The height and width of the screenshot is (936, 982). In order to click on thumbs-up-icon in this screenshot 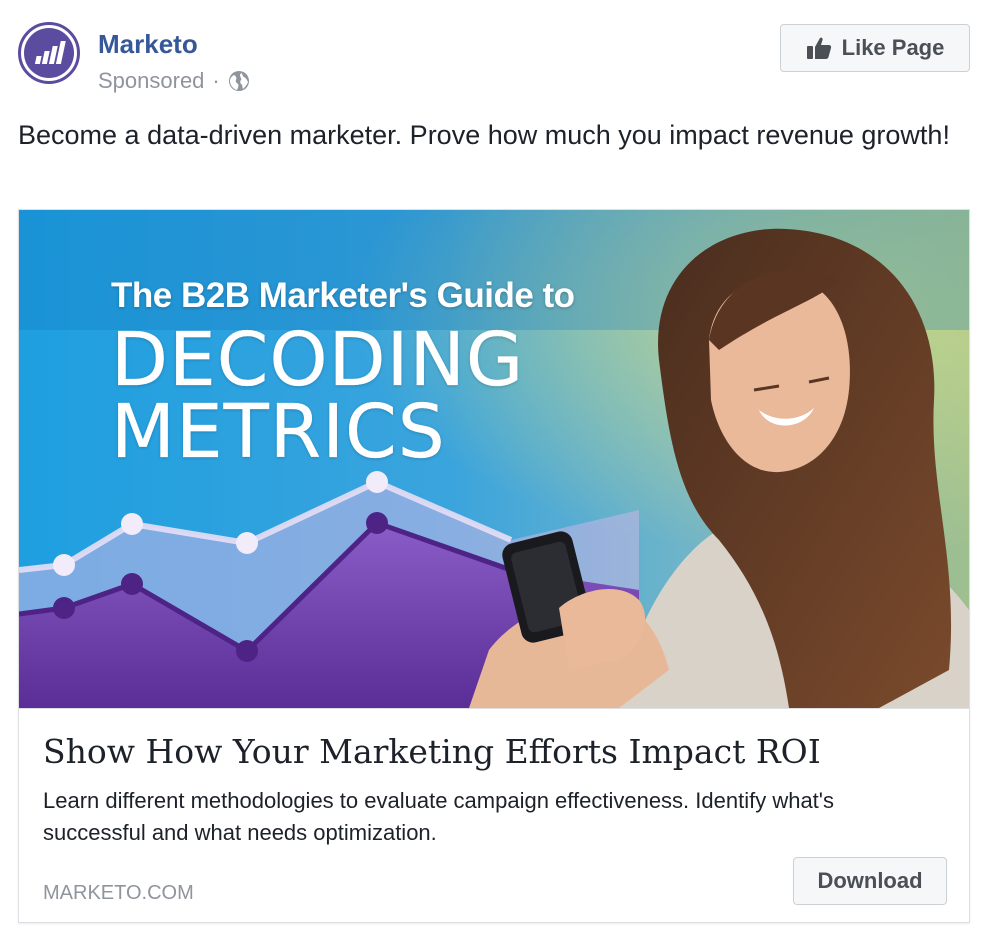, I will do `click(819, 48)`.